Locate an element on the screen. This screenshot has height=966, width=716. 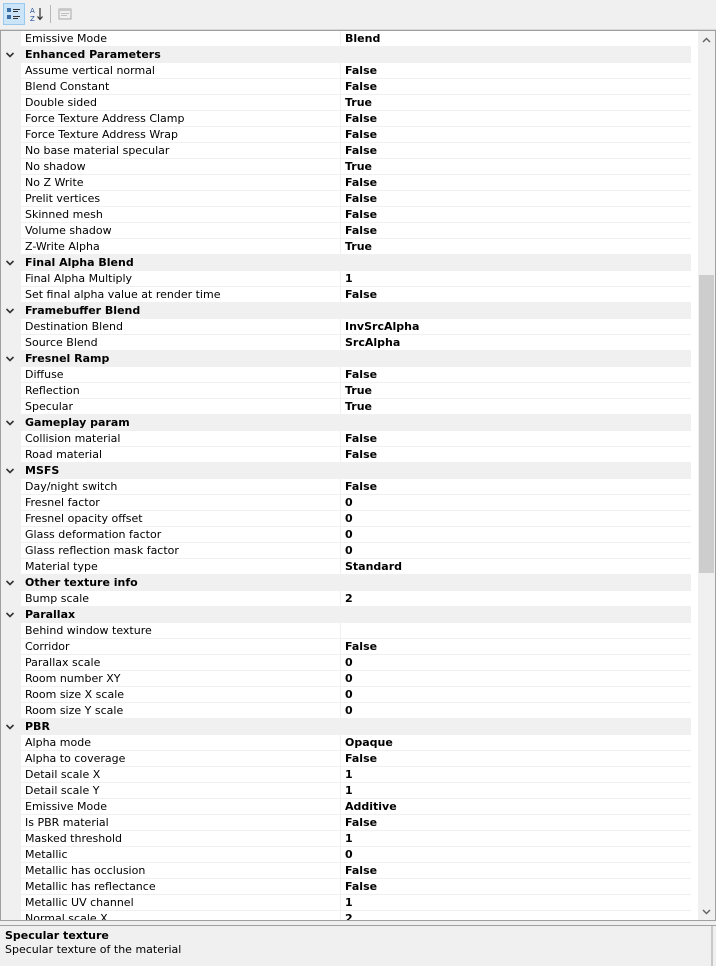
property-row: No Z Write False is located at coordinates (346, 183).